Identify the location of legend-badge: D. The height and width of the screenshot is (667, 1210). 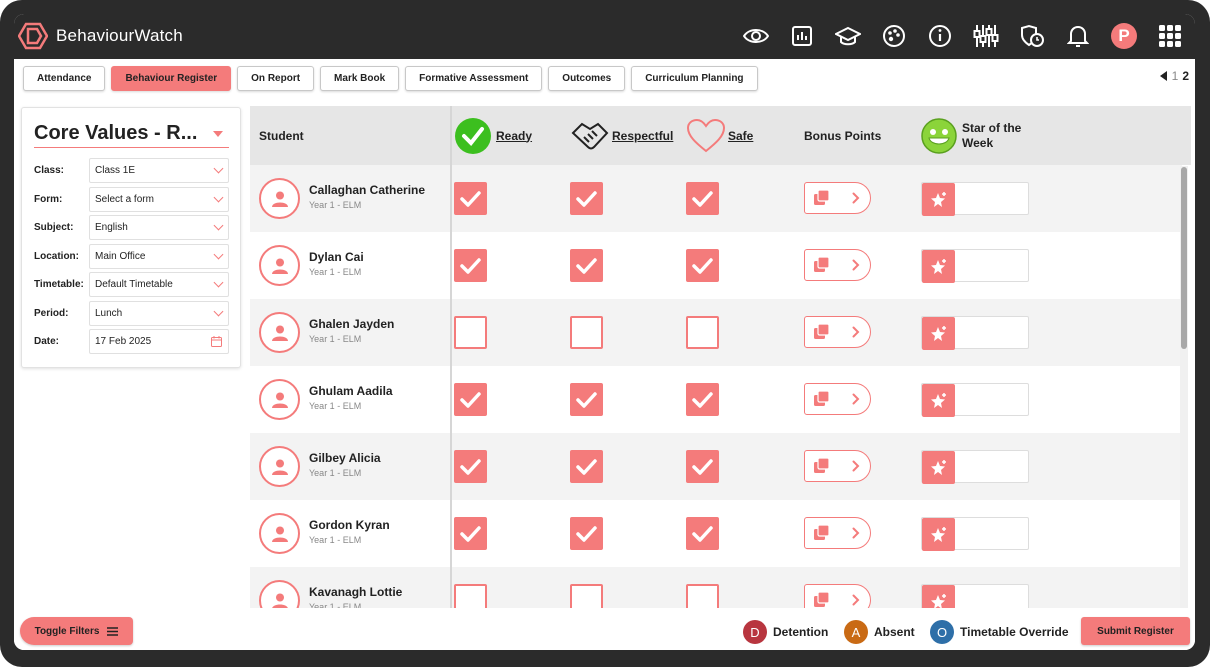
(755, 632).